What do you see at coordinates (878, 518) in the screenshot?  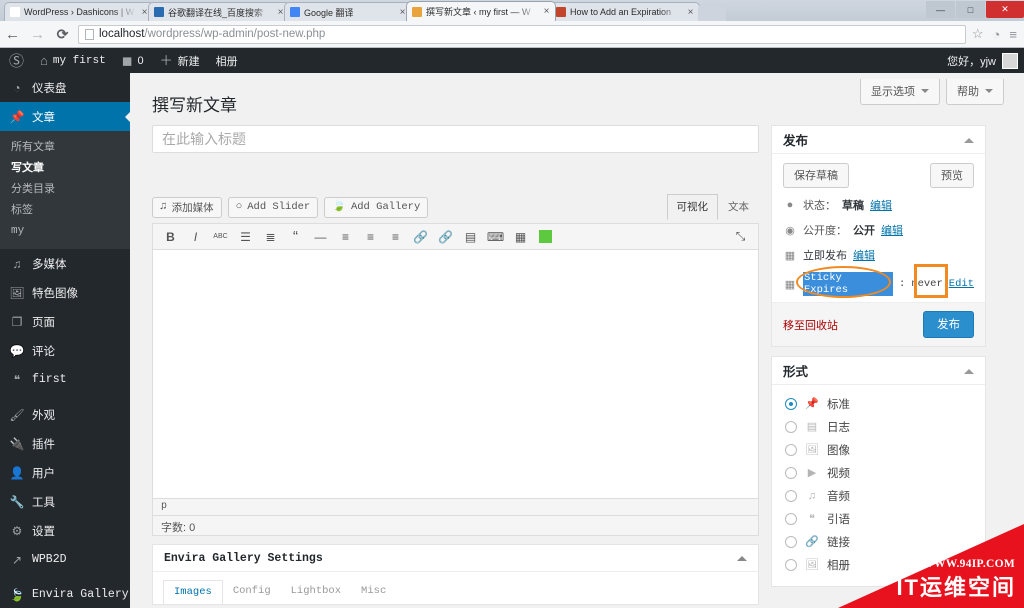 I see `format-option-5: ❝ 引语` at bounding box center [878, 518].